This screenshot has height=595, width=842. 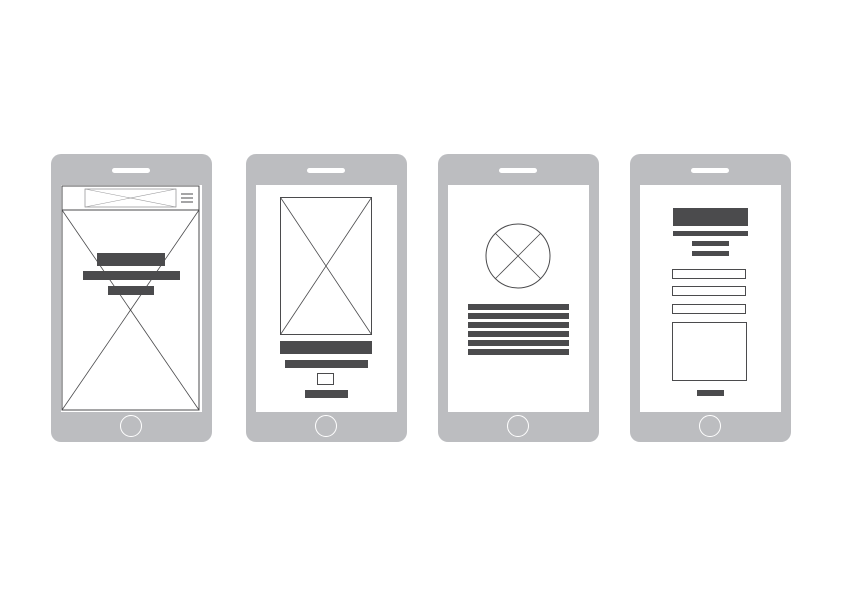 What do you see at coordinates (518, 256) in the screenshot?
I see `circle-placeholder-cross-icon` at bounding box center [518, 256].